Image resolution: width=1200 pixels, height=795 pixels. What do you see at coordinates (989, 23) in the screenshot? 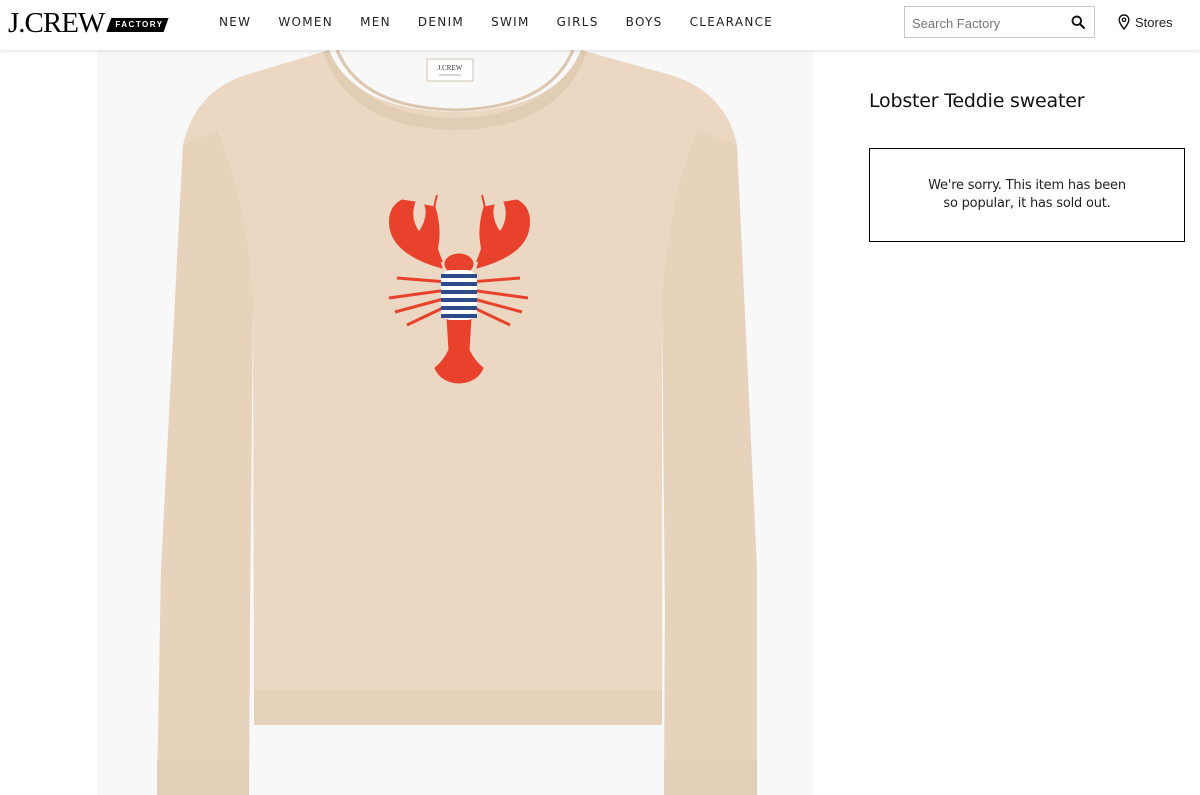
I see `search-input` at bounding box center [989, 23].